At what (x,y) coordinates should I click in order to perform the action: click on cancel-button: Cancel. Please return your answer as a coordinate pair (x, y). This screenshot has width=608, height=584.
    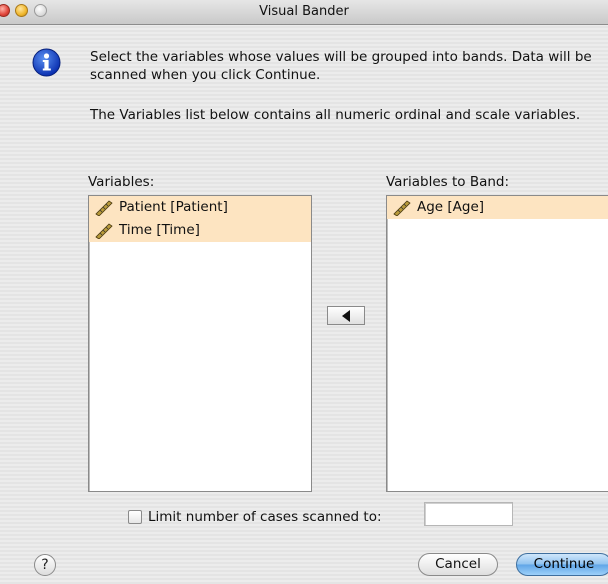
    Looking at the image, I should click on (458, 564).